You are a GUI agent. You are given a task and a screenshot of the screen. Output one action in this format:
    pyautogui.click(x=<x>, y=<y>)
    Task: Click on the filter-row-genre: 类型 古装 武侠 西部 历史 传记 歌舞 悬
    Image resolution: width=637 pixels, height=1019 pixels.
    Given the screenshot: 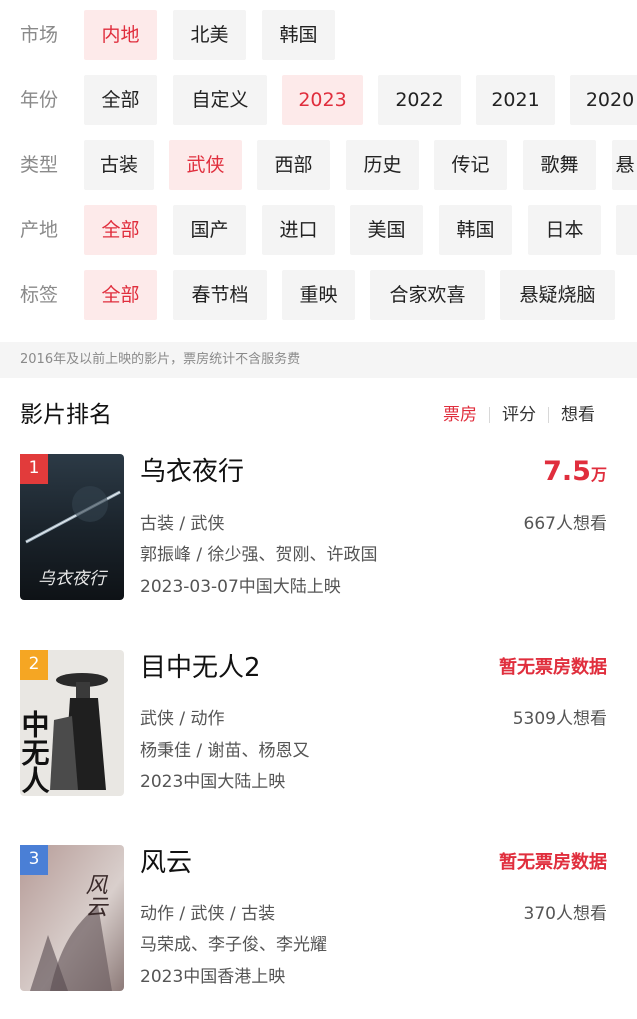 What is the action you would take?
    pyautogui.click(x=318, y=165)
    